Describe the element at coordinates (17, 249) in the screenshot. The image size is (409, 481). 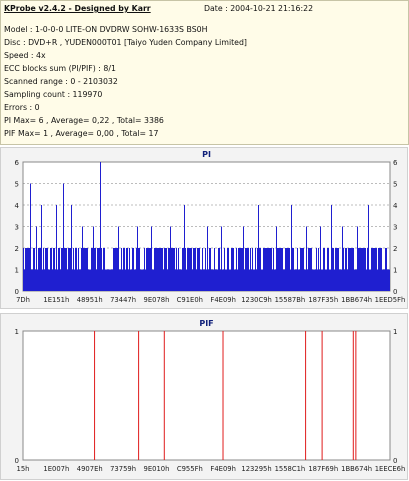
I see `pi-y-tick-left: 2` at that location.